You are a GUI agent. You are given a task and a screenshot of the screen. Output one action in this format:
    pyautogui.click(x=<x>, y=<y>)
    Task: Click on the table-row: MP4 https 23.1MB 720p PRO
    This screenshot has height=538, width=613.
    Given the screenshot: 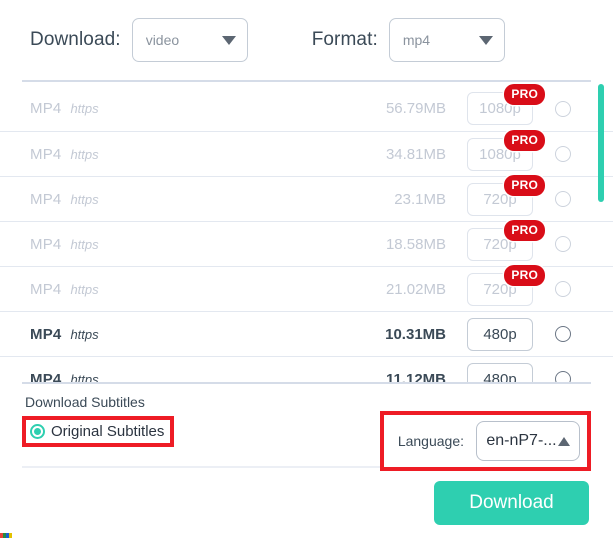 What is the action you would take?
    pyautogui.click(x=306, y=197)
    